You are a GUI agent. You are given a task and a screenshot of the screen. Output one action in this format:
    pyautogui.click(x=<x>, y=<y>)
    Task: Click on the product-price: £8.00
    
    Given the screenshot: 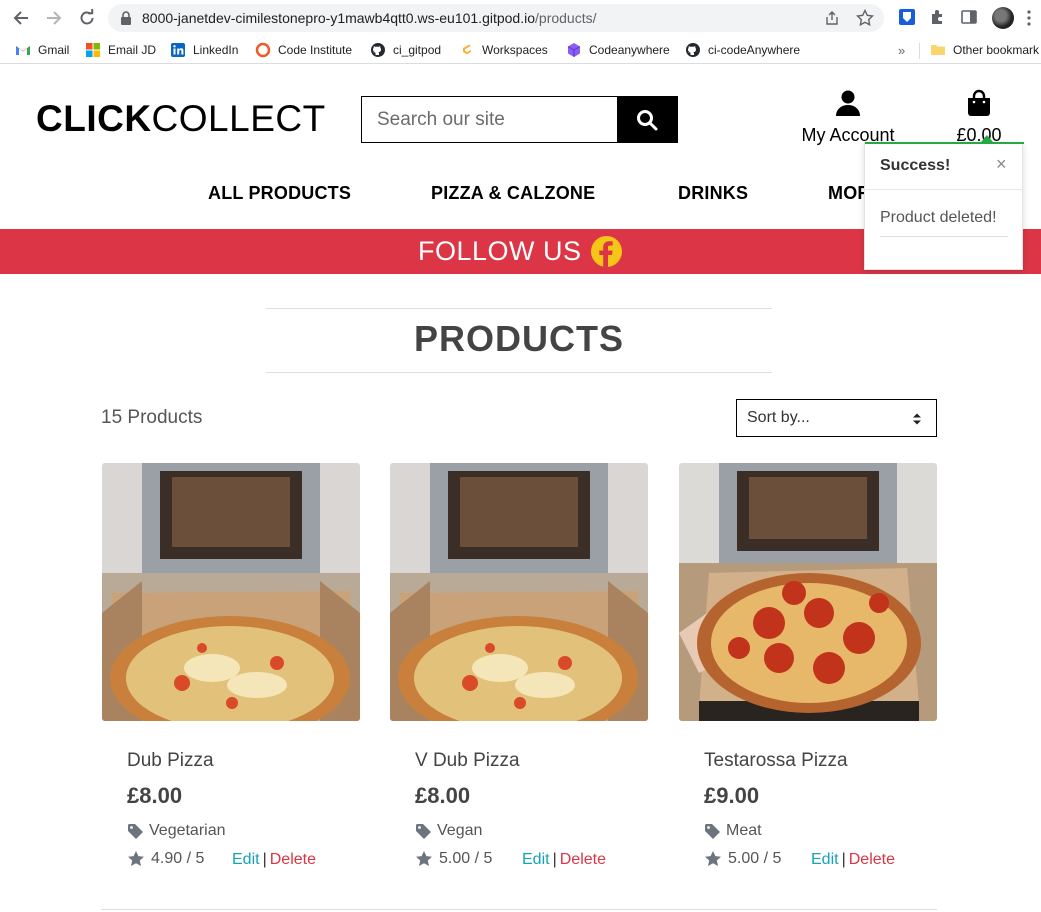 What is the action you would take?
    pyautogui.click(x=443, y=795)
    